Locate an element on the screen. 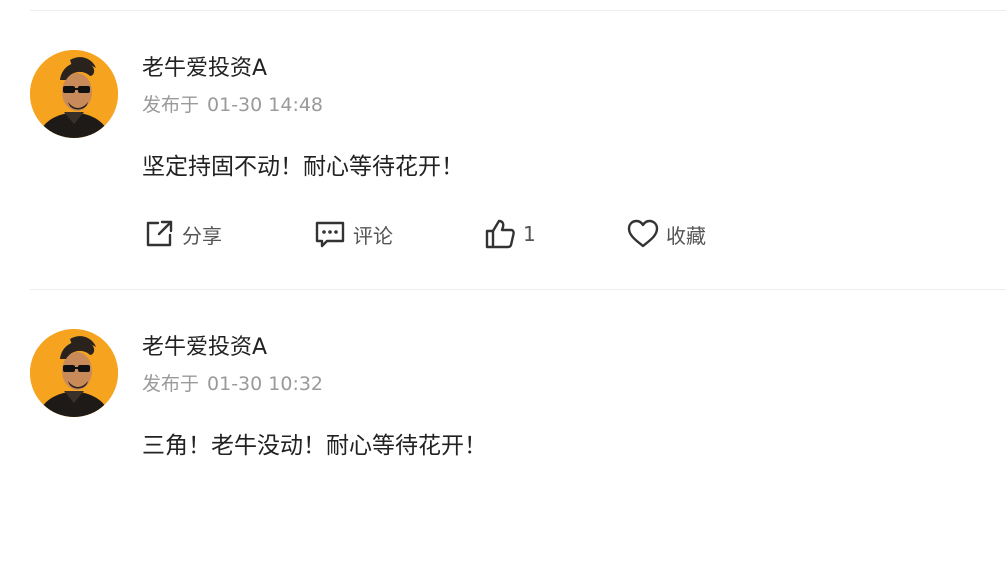 The height and width of the screenshot is (568, 1006). post-meta: 发布于 01-30 14:48 is located at coordinates (232, 105).